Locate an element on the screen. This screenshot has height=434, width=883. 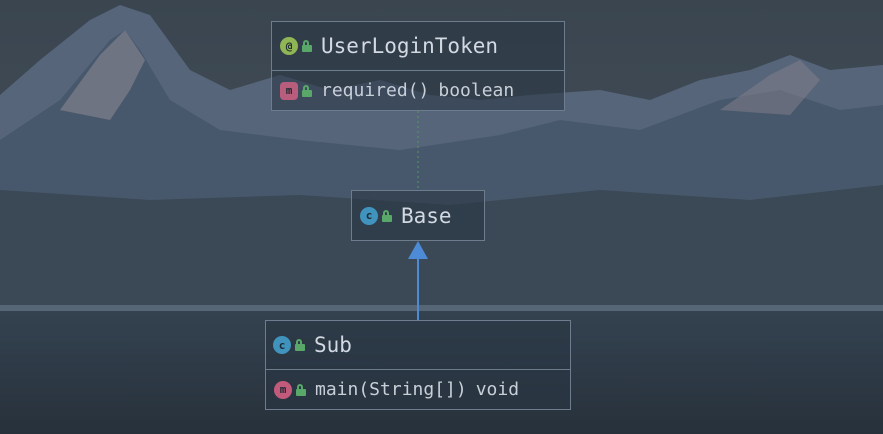
annotation-icon: @ is located at coordinates (289, 46).